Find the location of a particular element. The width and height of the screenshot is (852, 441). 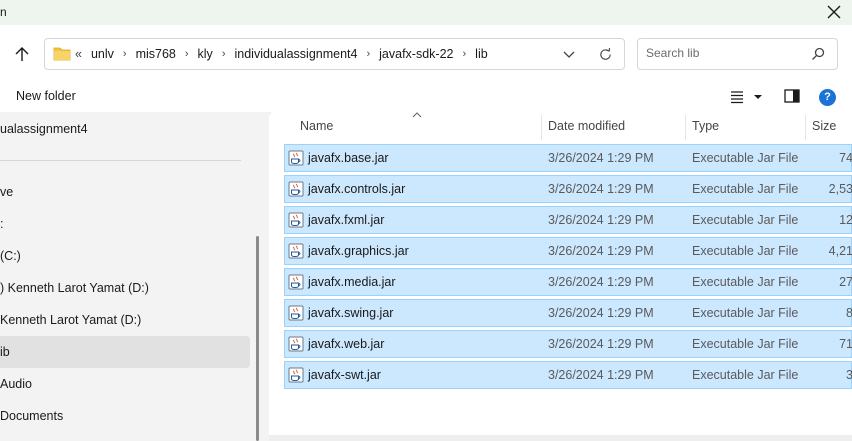

sidebar-divider is located at coordinates (120, 160).